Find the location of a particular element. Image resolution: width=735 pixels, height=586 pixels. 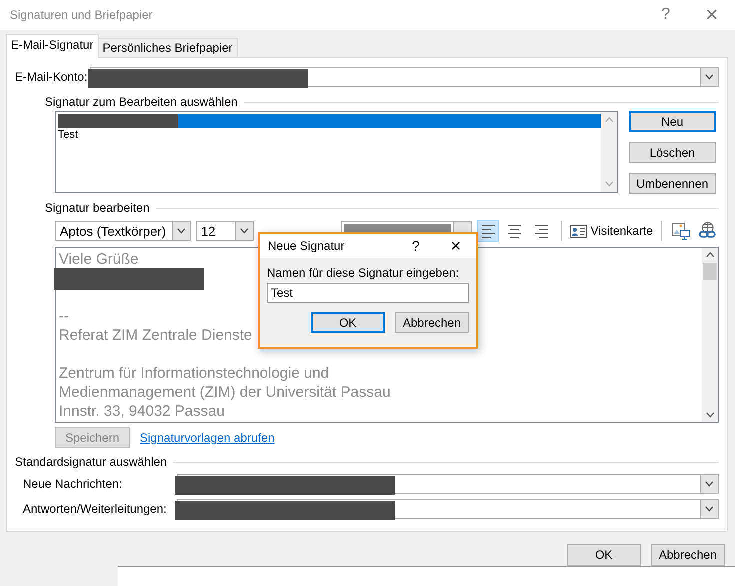

name-input: Test is located at coordinates (368, 293).